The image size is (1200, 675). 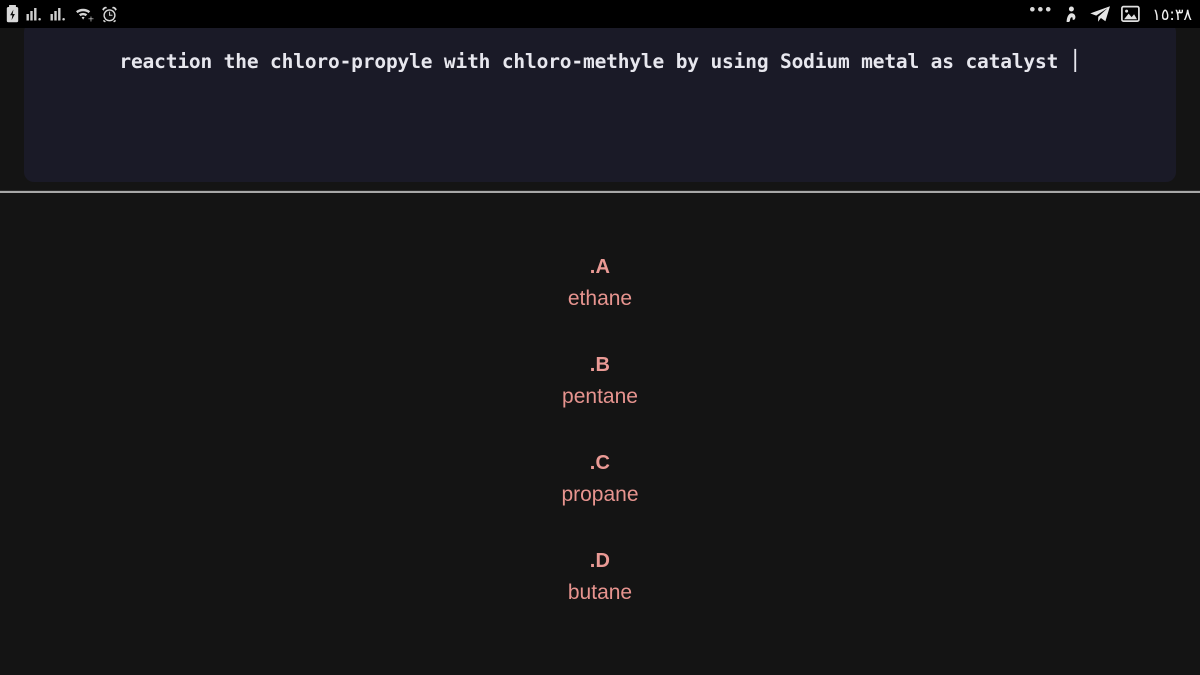 What do you see at coordinates (600, 494) in the screenshot?
I see `answer-option-c-text: propane` at bounding box center [600, 494].